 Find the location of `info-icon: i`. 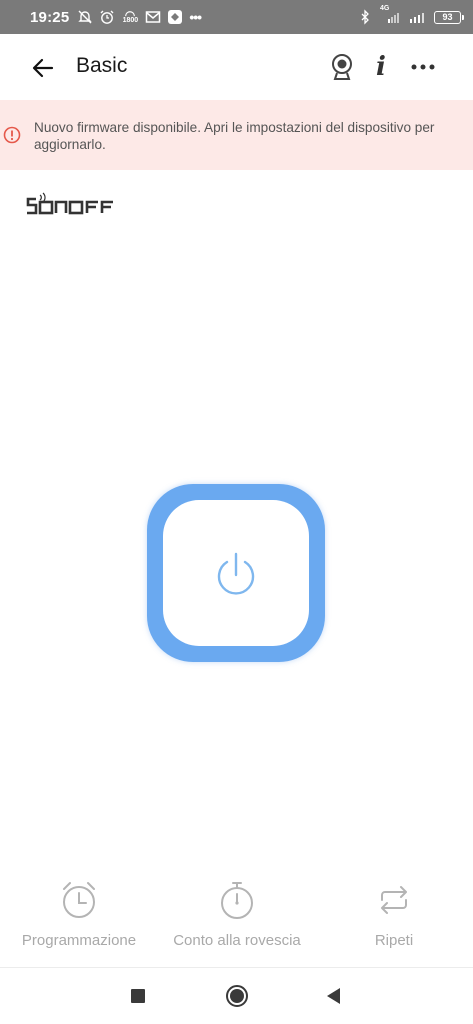

info-icon: i is located at coordinates (381, 67).